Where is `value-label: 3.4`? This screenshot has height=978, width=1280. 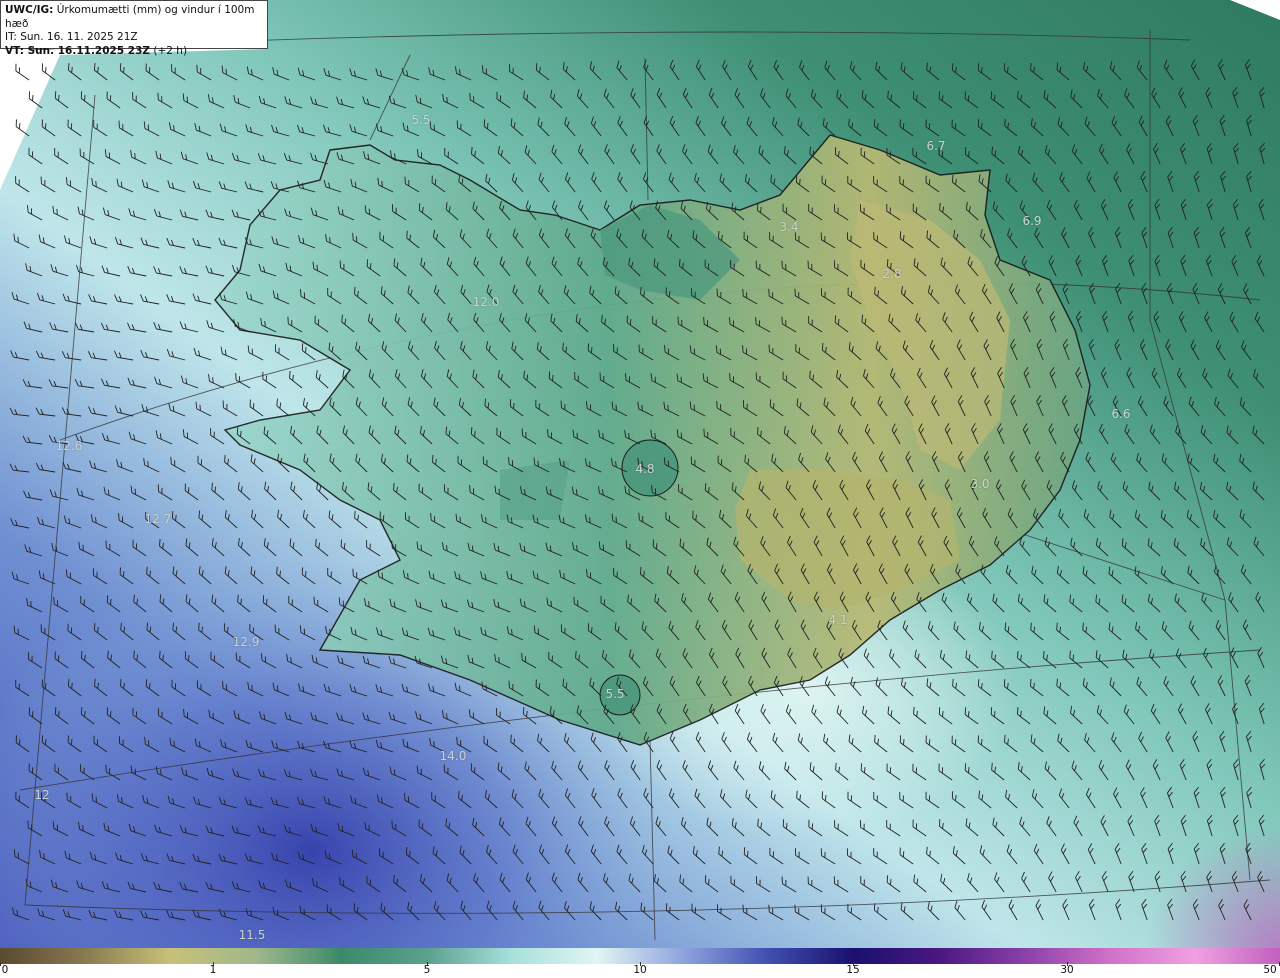
value-label: 3.4 is located at coordinates (789, 227).